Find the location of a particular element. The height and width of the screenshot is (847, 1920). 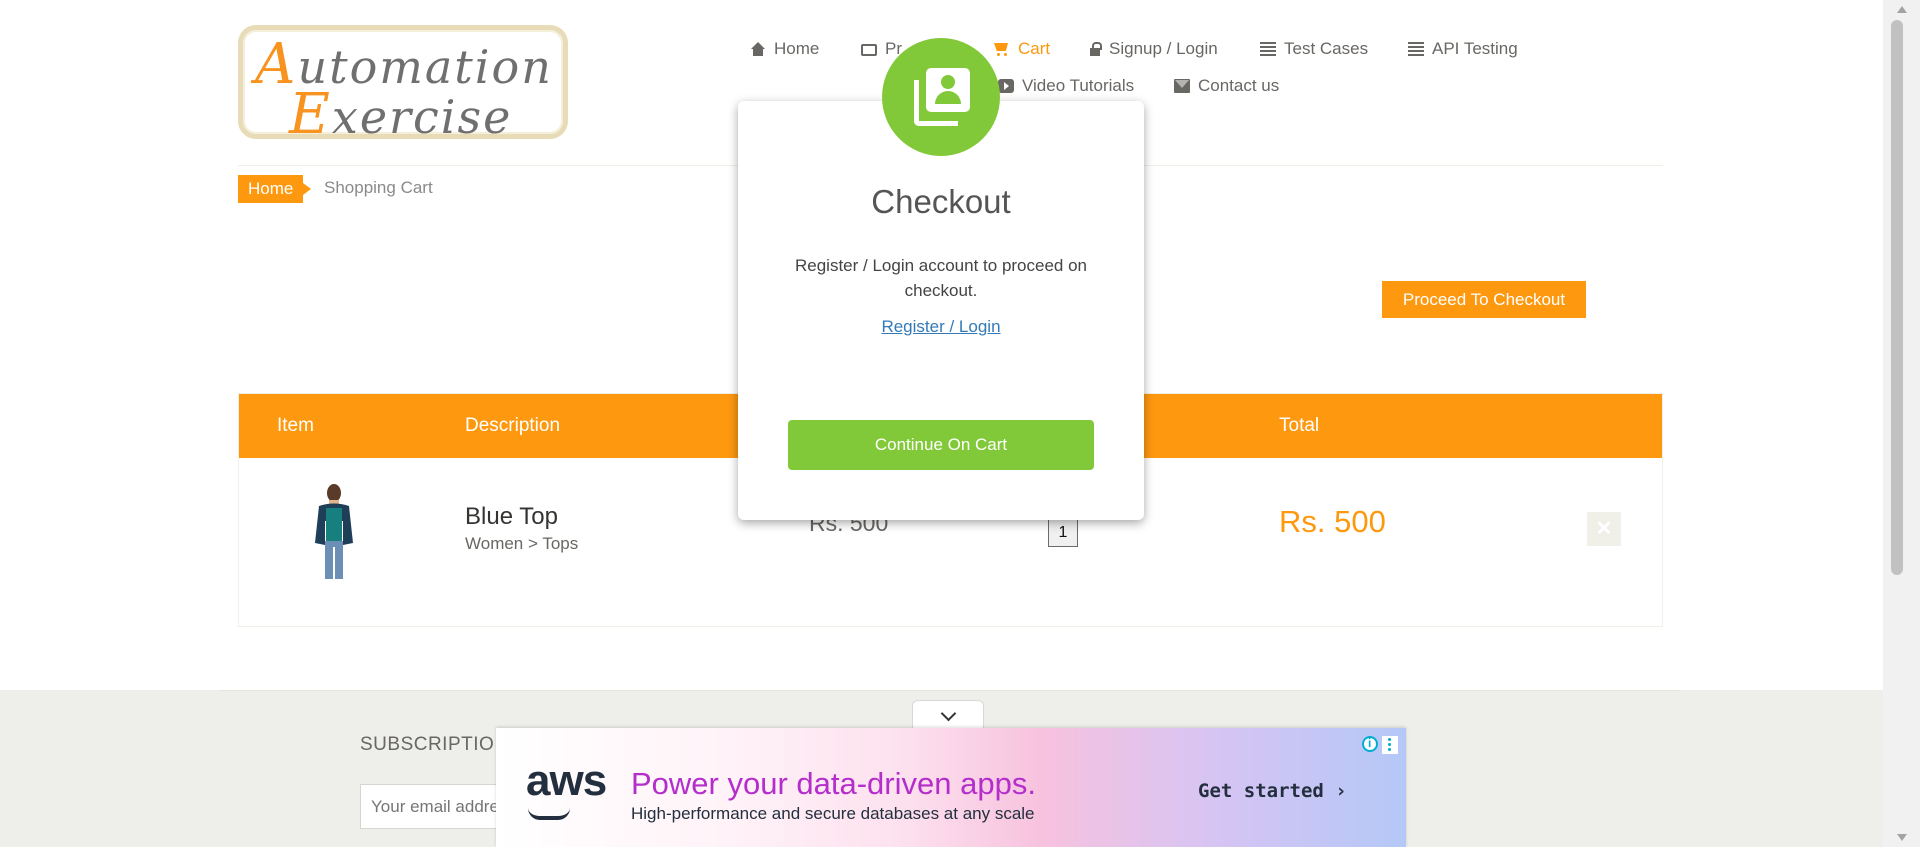

product-quantity: 1 is located at coordinates (1063, 532).